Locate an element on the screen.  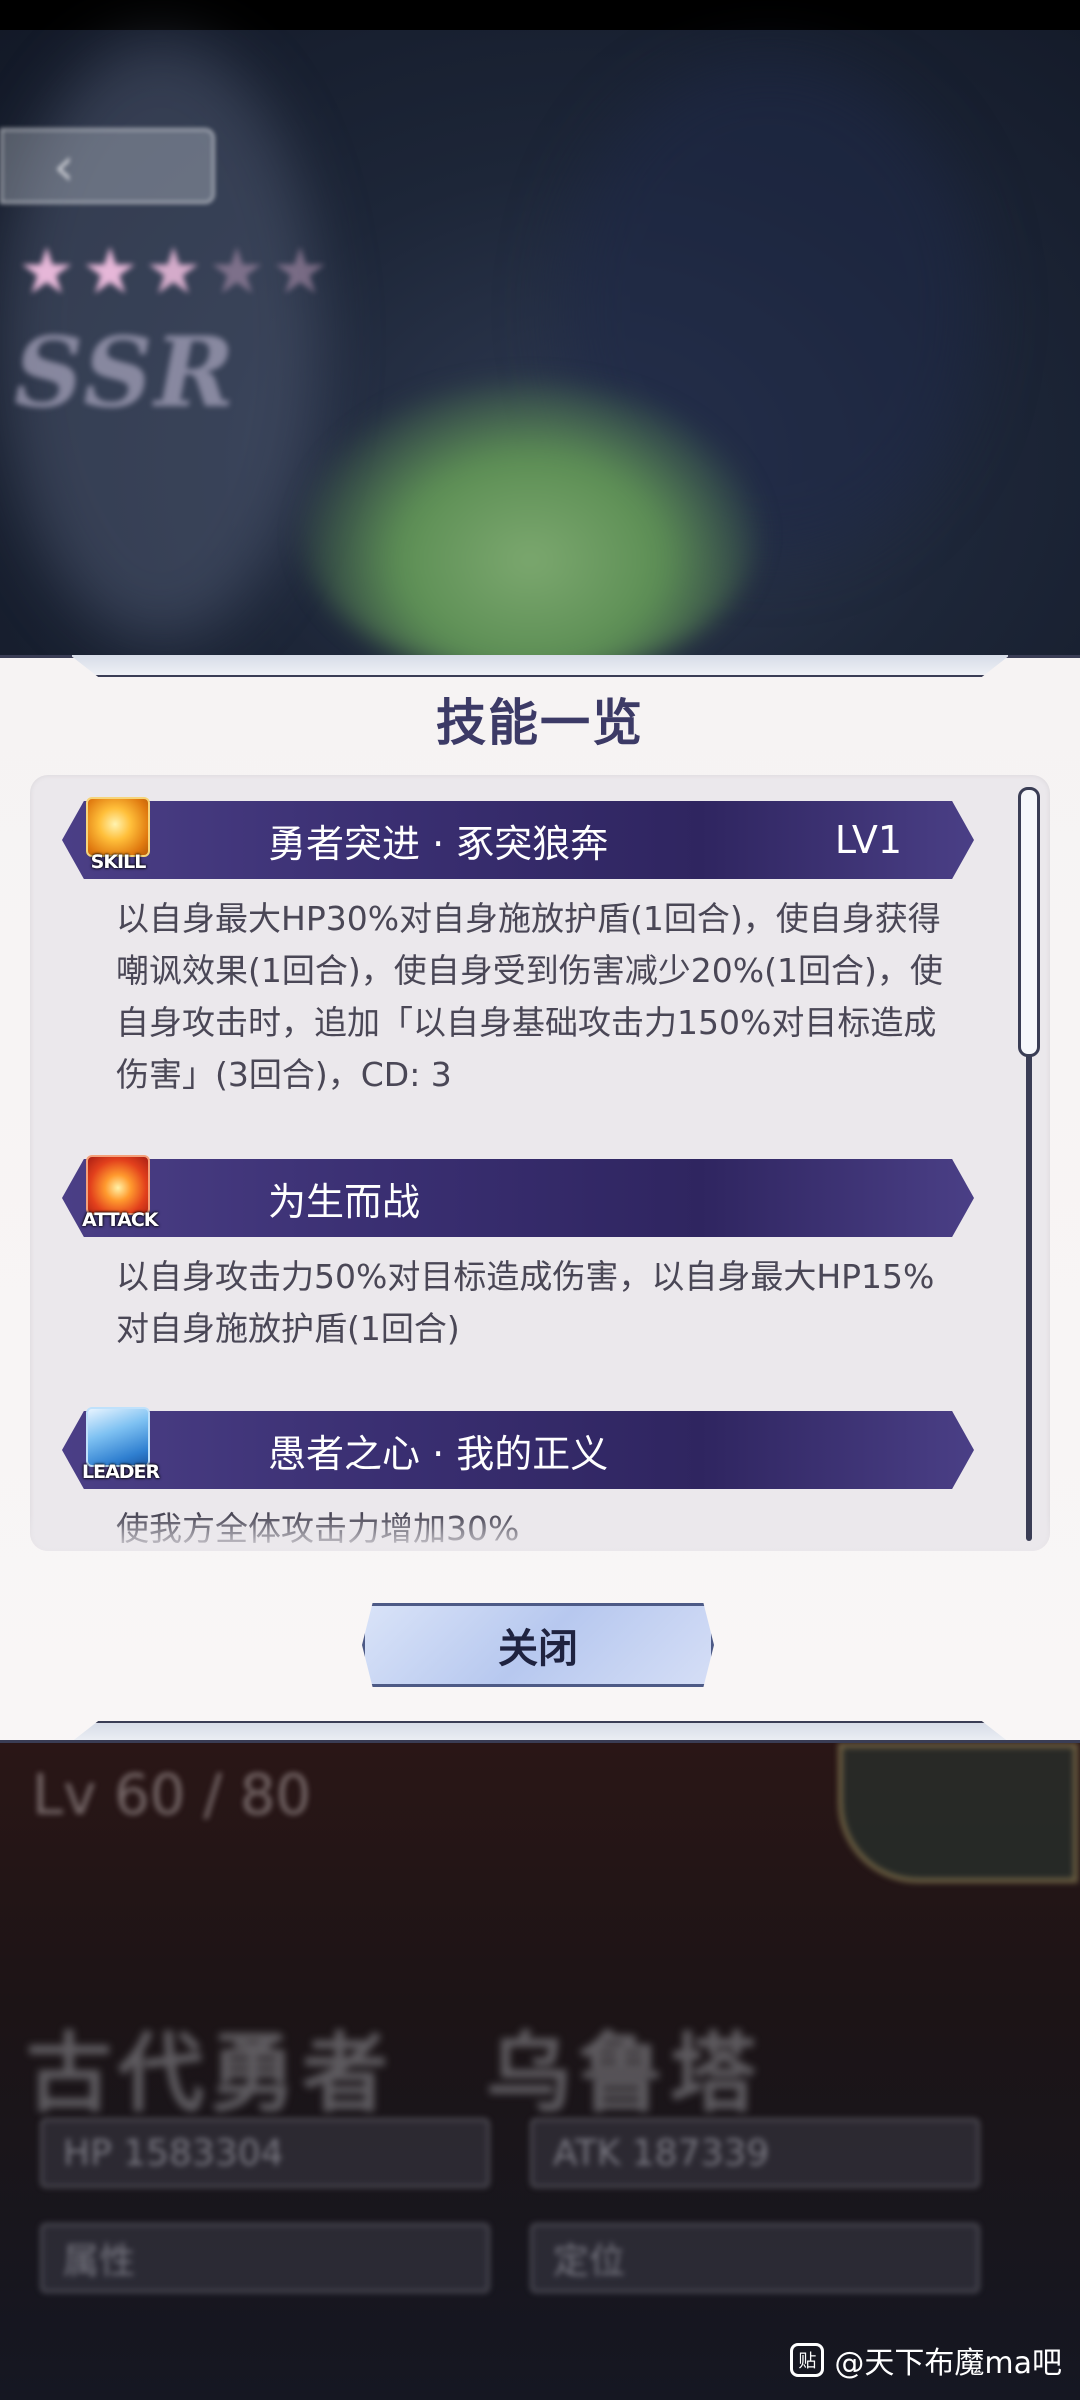
position-stat: 定位 is located at coordinates (755, 2258).